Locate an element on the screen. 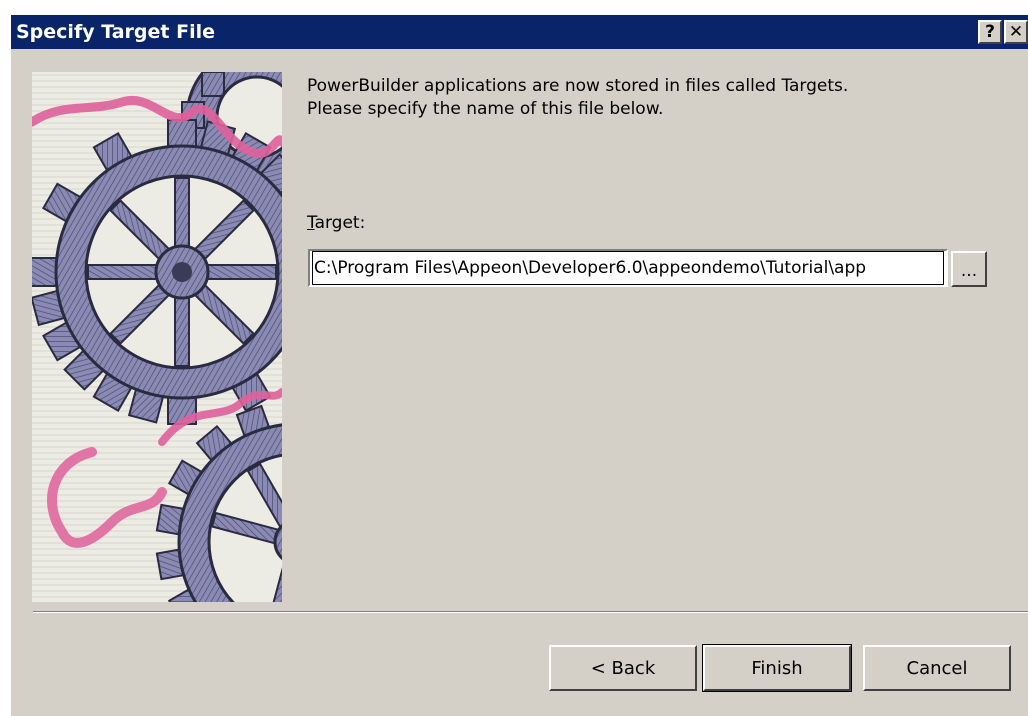  close-button: ✕ is located at coordinates (1016, 32).